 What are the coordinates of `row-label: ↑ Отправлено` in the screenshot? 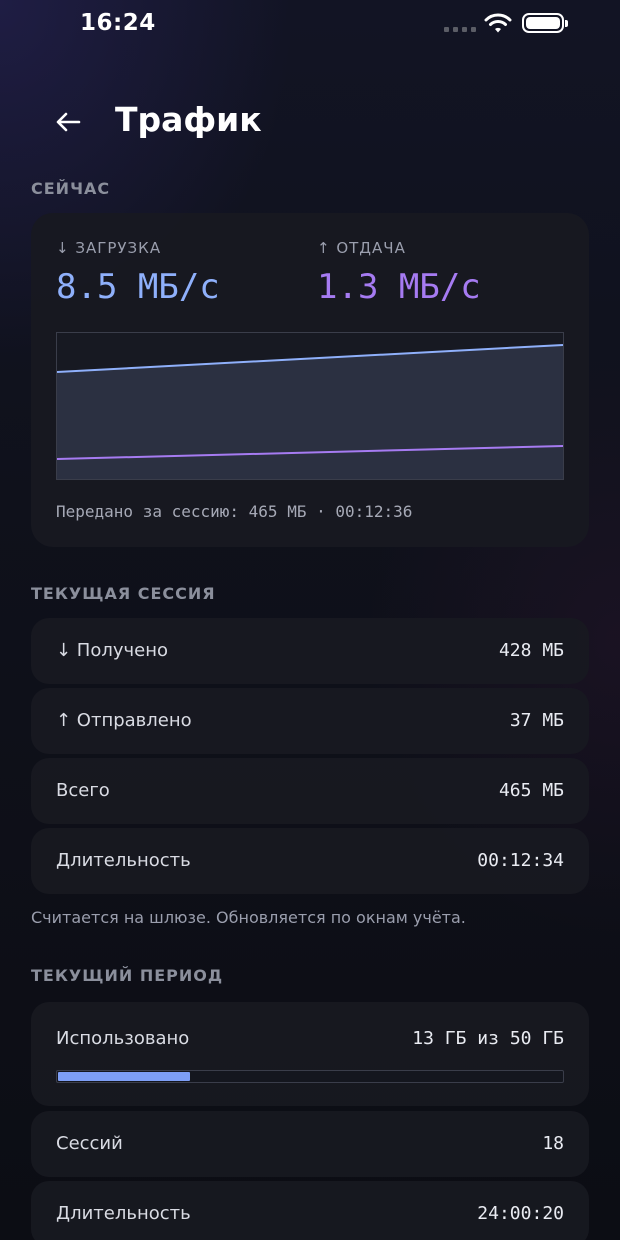 It's located at (124, 720).